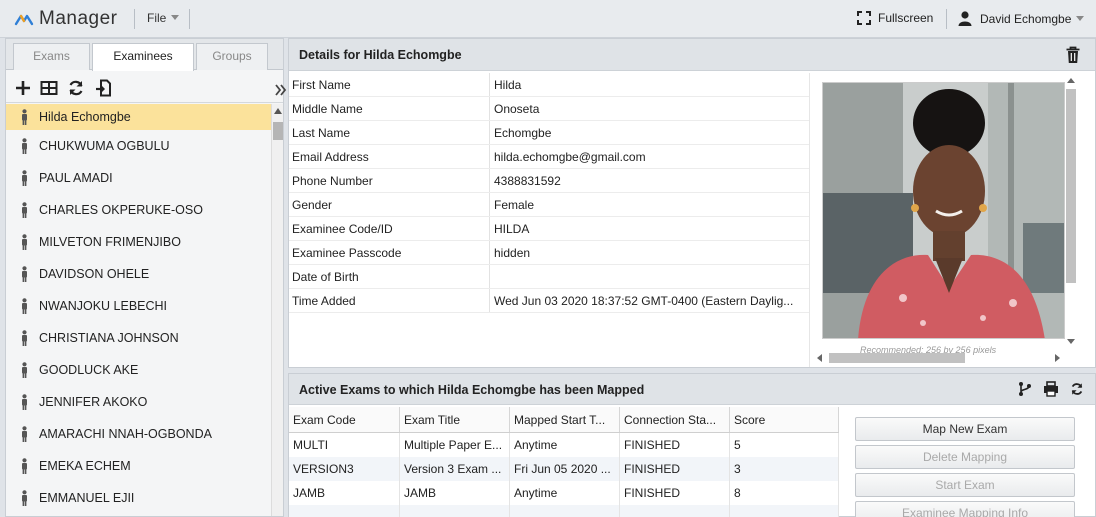 The height and width of the screenshot is (517, 1096). Describe the element at coordinates (1073, 55) in the screenshot. I see `trash-icon` at that location.